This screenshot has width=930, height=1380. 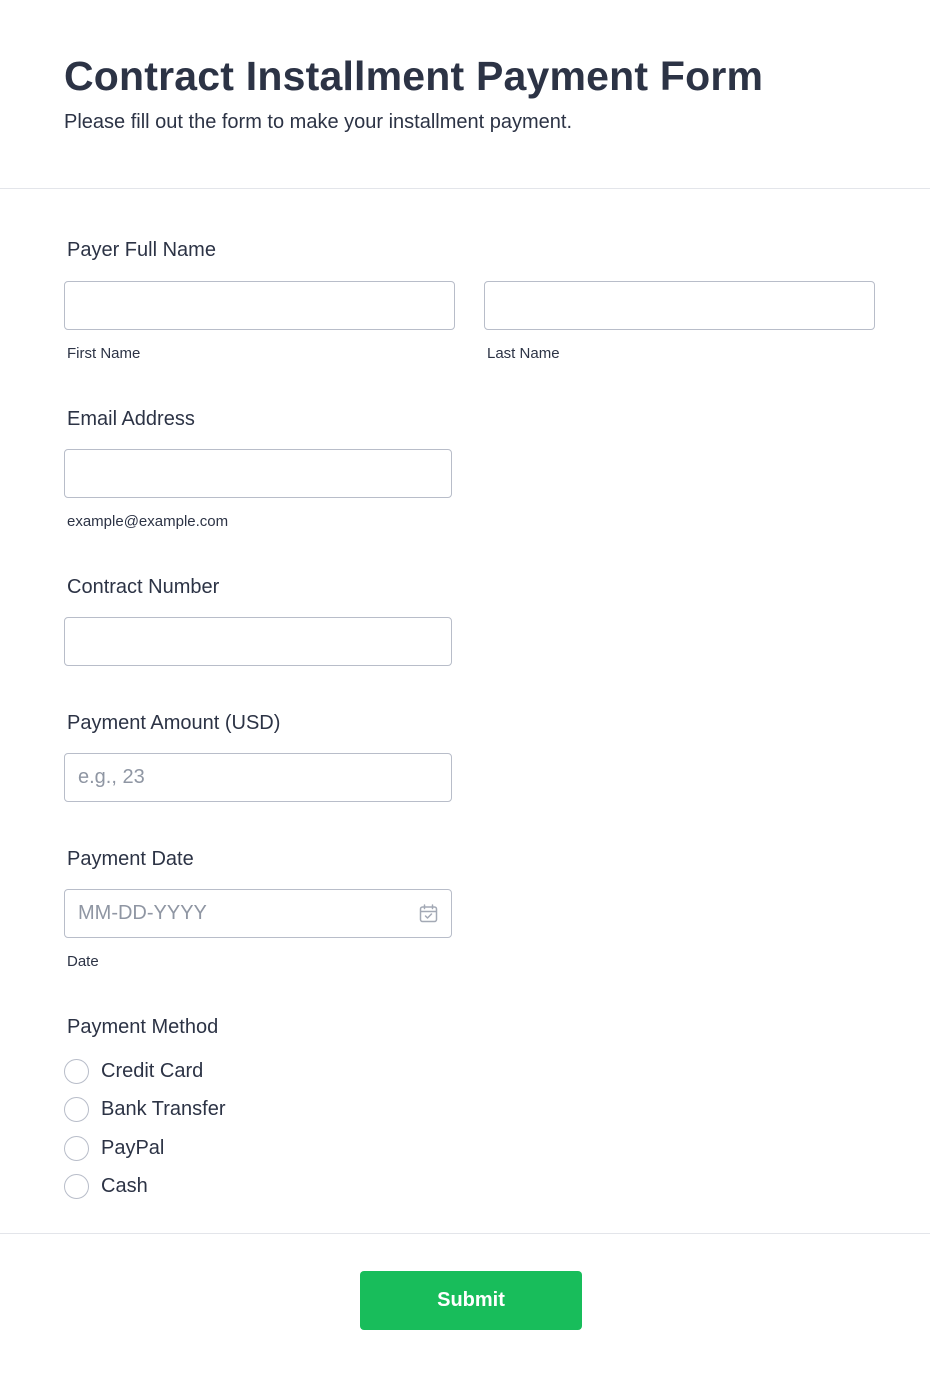 What do you see at coordinates (258, 777) in the screenshot?
I see `payment-amount-input` at bounding box center [258, 777].